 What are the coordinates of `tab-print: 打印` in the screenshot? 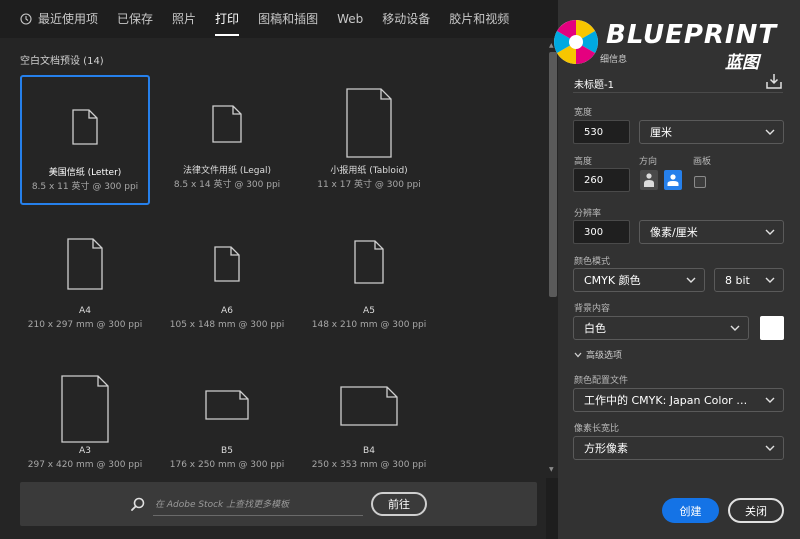 It's located at (227, 19).